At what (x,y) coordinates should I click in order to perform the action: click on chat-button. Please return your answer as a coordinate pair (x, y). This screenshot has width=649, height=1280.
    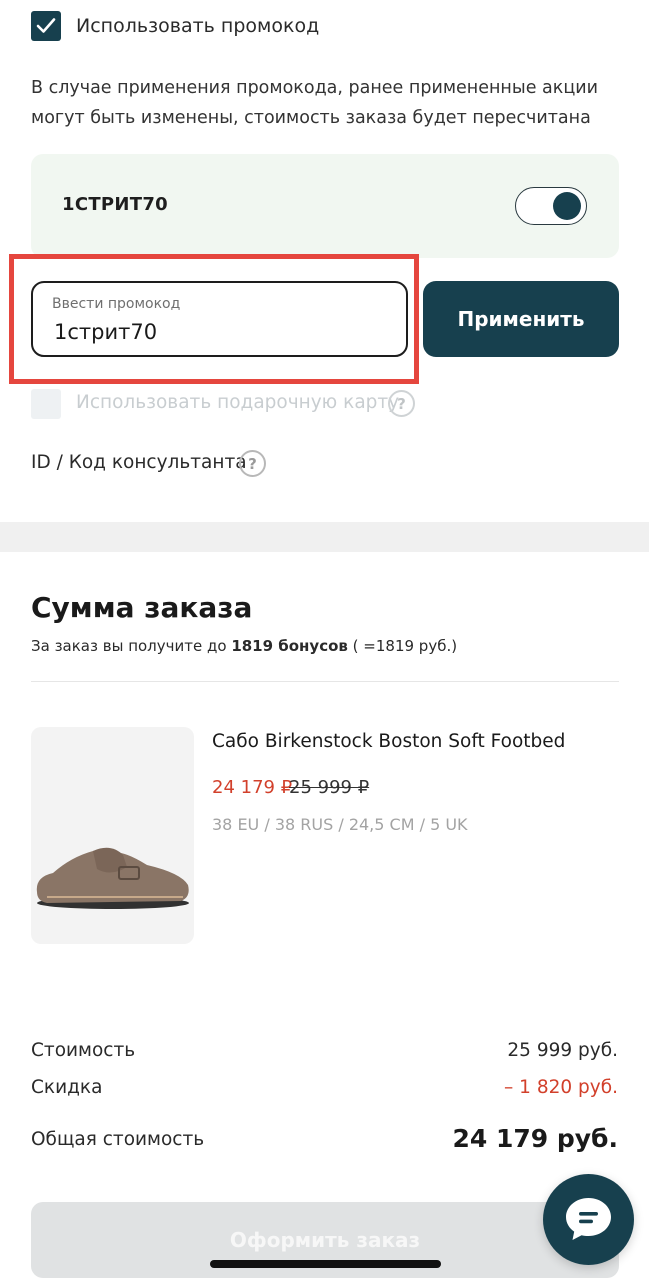
    Looking at the image, I should click on (588, 1219).